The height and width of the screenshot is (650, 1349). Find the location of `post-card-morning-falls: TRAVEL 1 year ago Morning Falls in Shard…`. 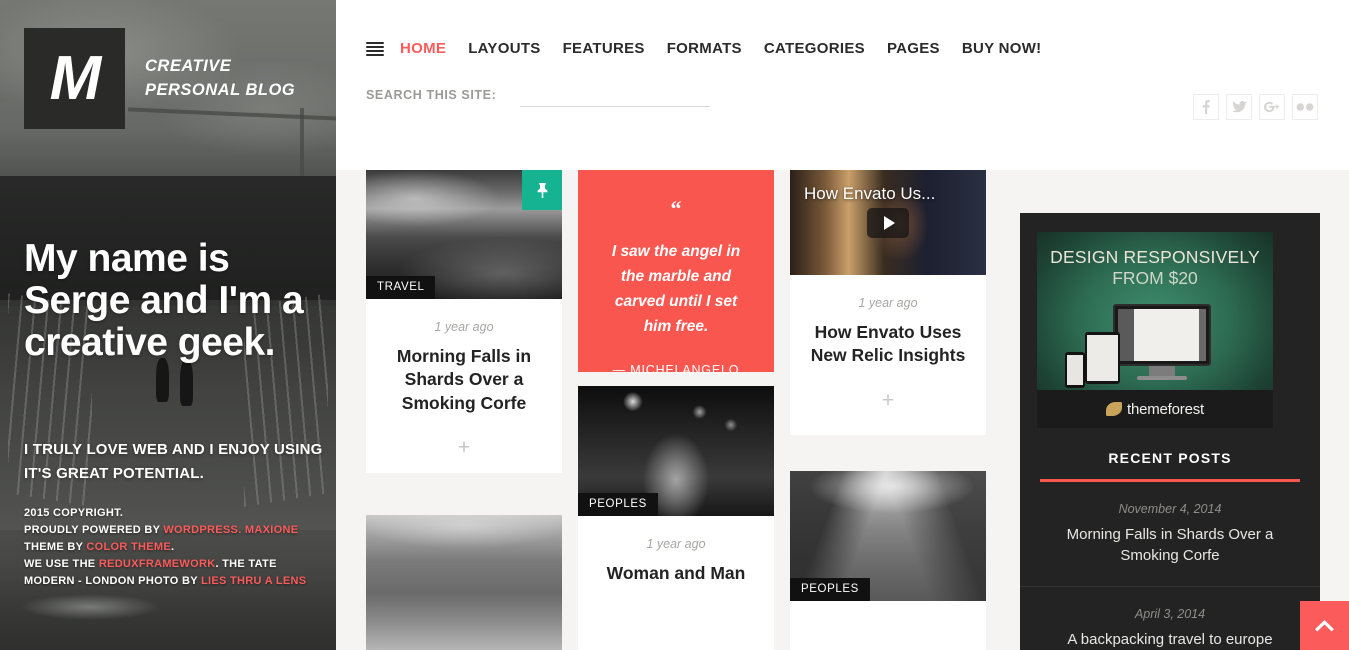

post-card-morning-falls: TRAVEL 1 year ago Morning Falls in Shard… is located at coordinates (464, 321).